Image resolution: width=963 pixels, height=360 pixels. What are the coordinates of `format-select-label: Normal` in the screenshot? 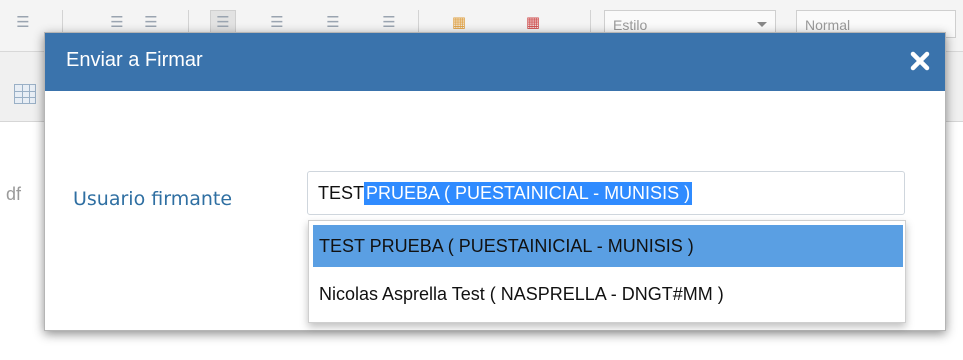 It's located at (828, 25).